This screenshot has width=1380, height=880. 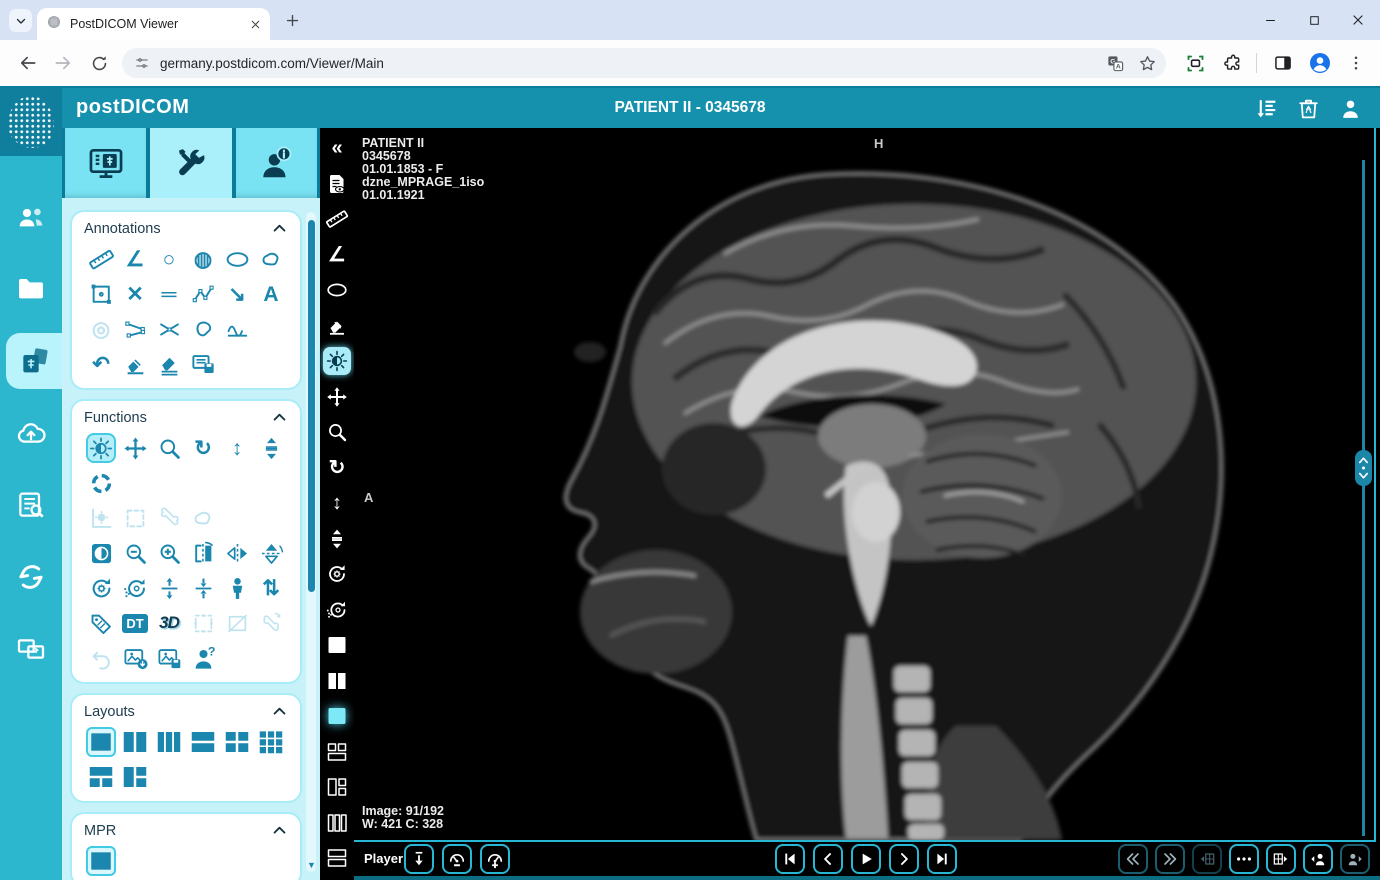 I want to click on layout-2x1-icon, so click(x=203, y=742).